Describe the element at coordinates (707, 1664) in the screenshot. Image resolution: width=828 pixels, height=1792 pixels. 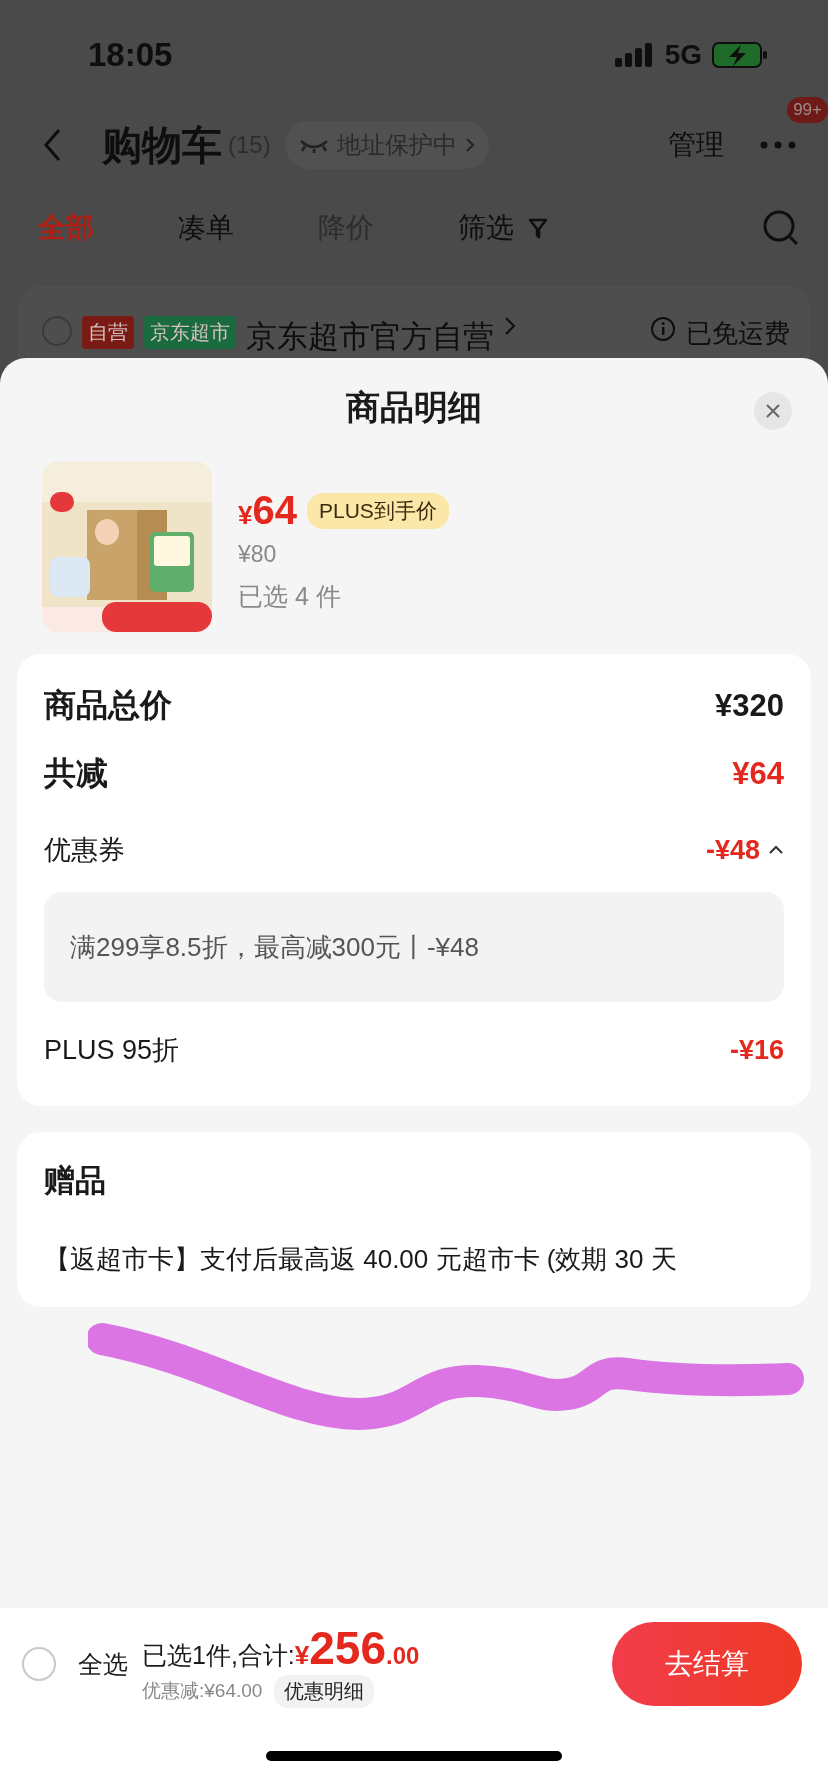
I see `checkout-button: 去结算` at that location.